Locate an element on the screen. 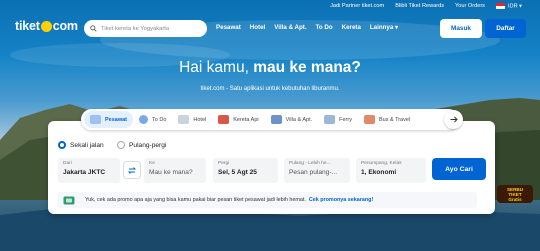  from-field: Dari Jakarta JKTC is located at coordinates (89, 170).